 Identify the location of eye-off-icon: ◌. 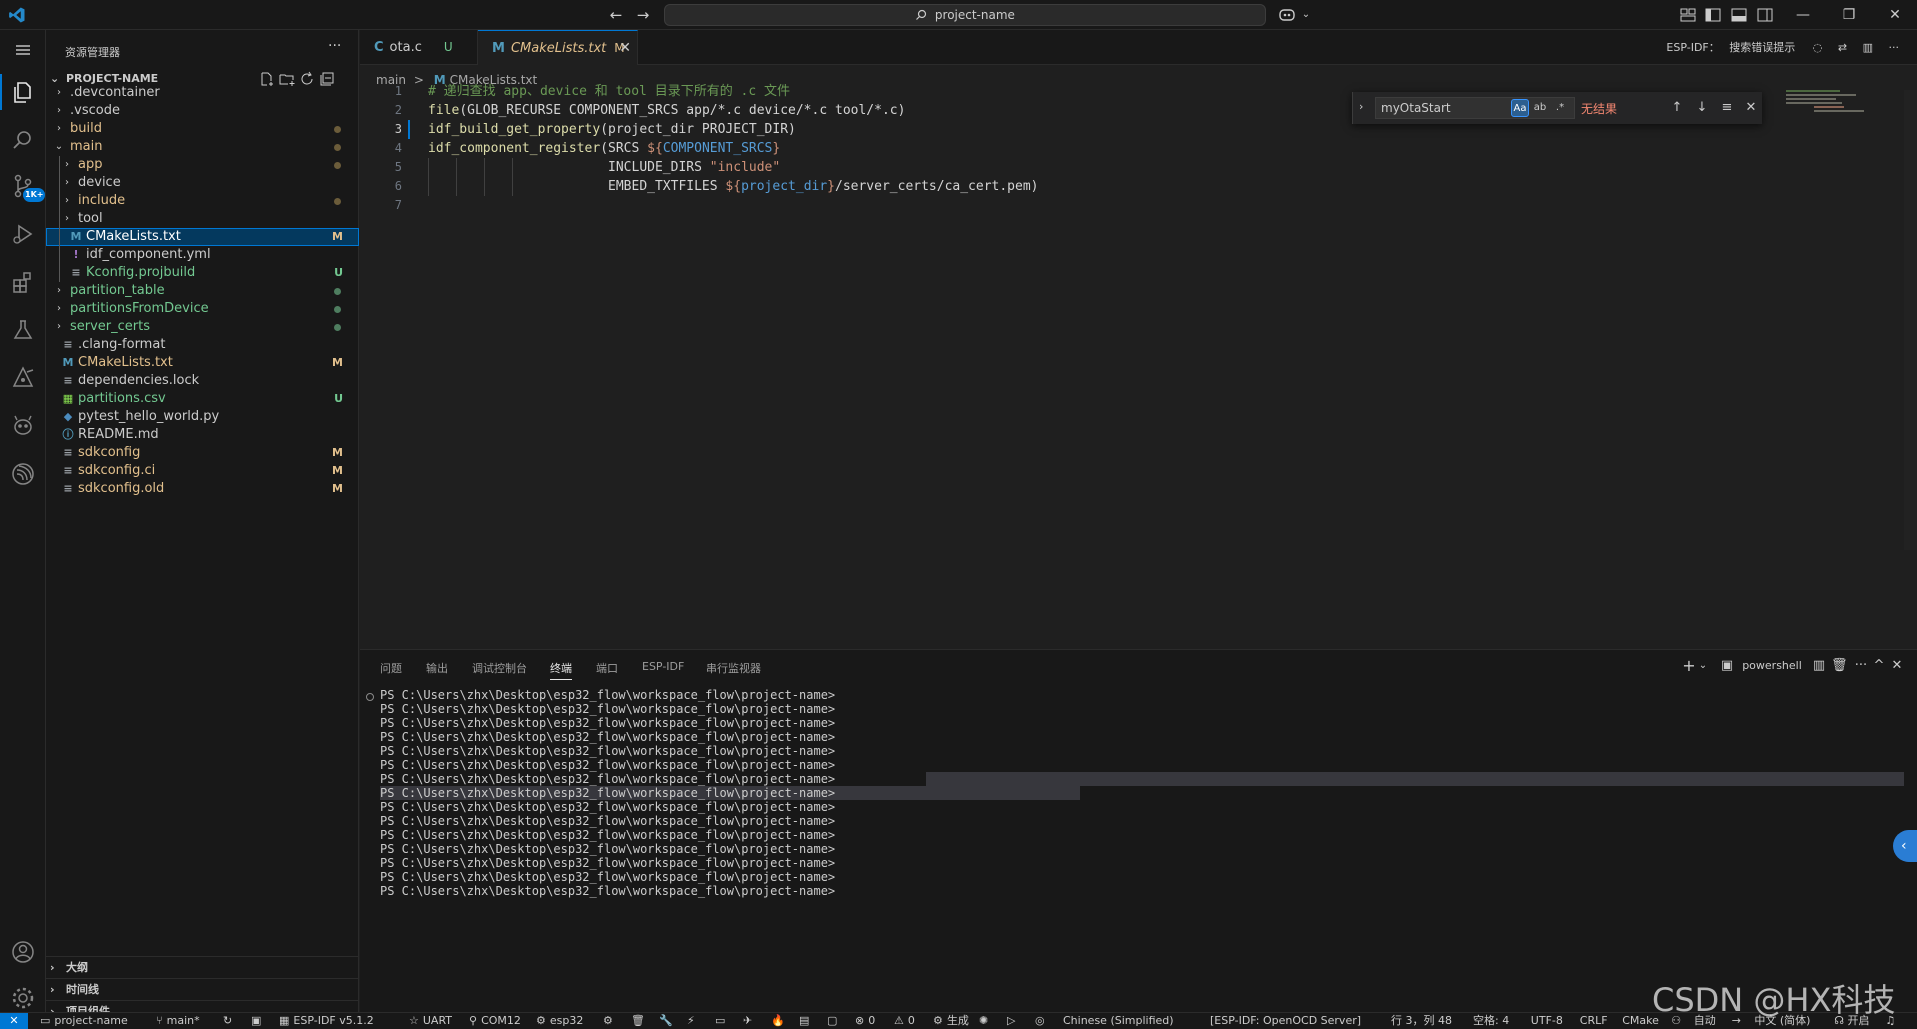
(1818, 47).